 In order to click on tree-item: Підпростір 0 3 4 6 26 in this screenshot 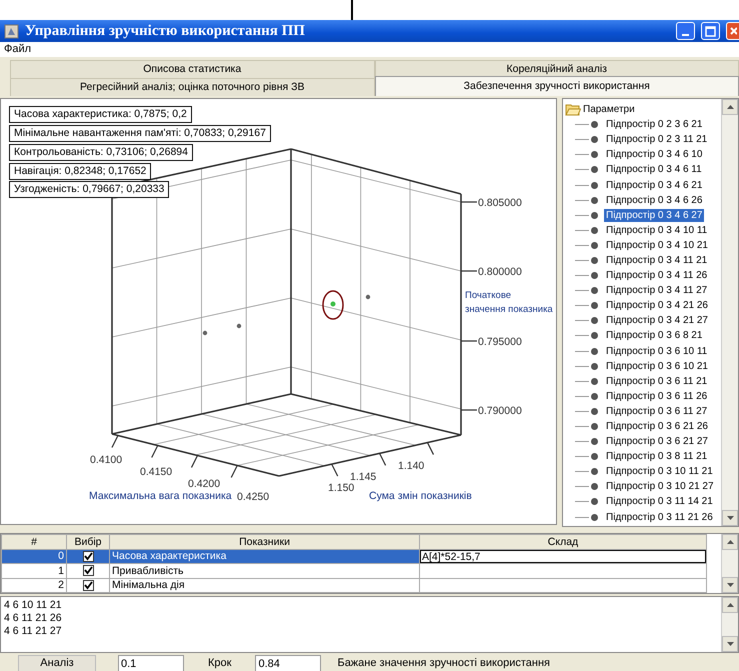, I will do `click(654, 200)`.